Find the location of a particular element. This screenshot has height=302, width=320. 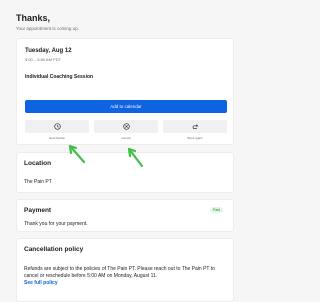

cancel-button is located at coordinates (126, 126).